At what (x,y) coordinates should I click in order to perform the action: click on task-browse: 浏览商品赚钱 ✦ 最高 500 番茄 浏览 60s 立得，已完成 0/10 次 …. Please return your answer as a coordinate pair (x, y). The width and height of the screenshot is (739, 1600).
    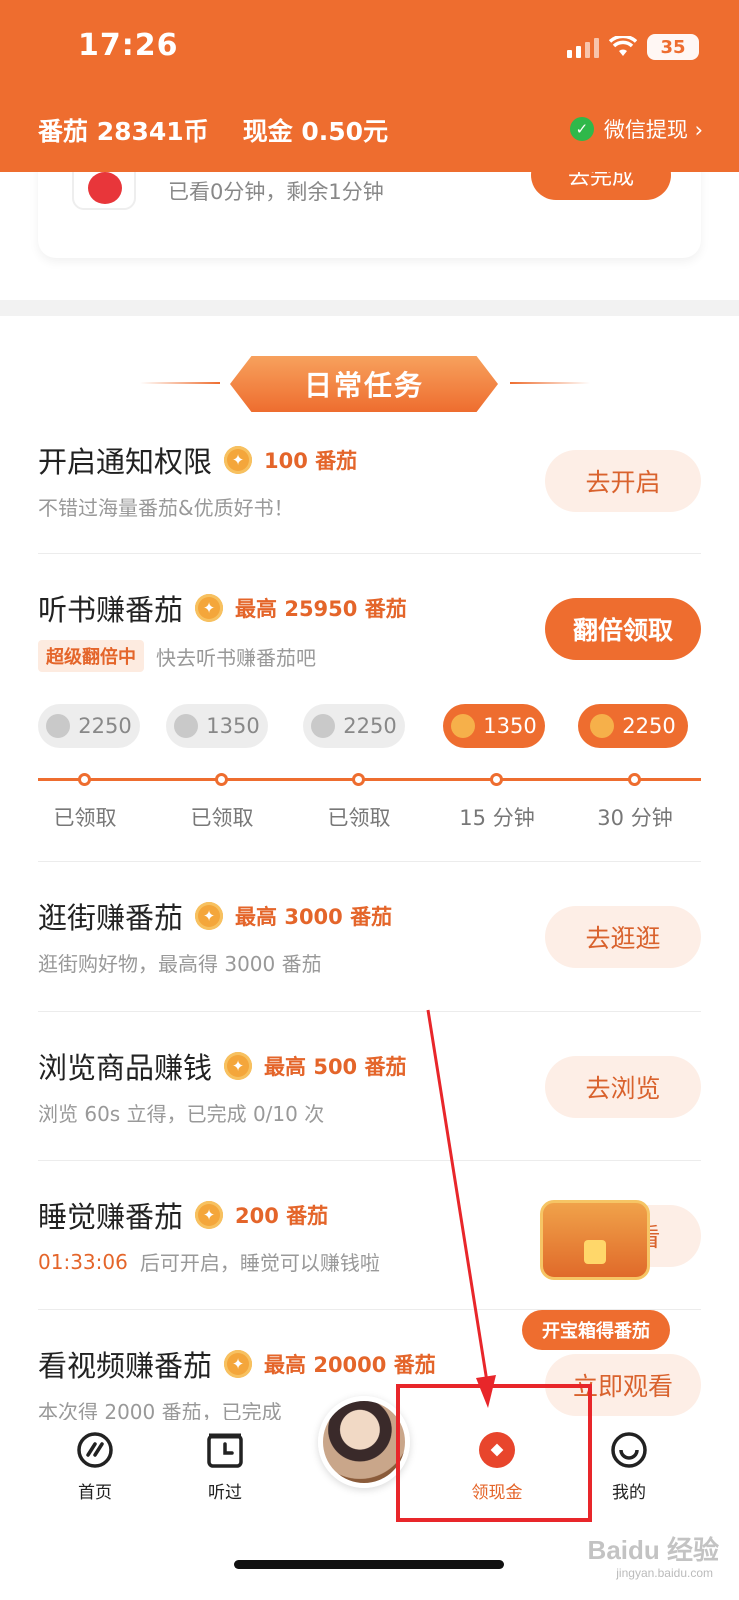
    Looking at the image, I should click on (369, 1089).